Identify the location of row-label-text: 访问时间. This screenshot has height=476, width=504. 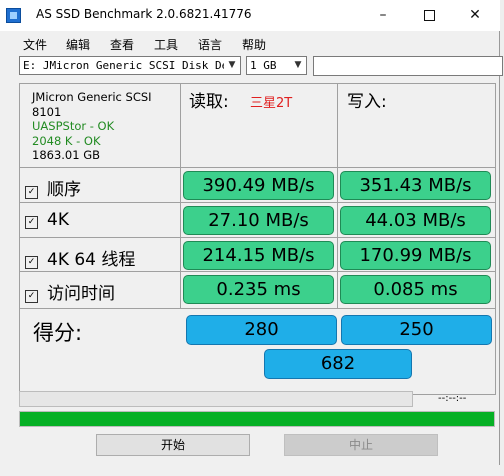
(81, 294).